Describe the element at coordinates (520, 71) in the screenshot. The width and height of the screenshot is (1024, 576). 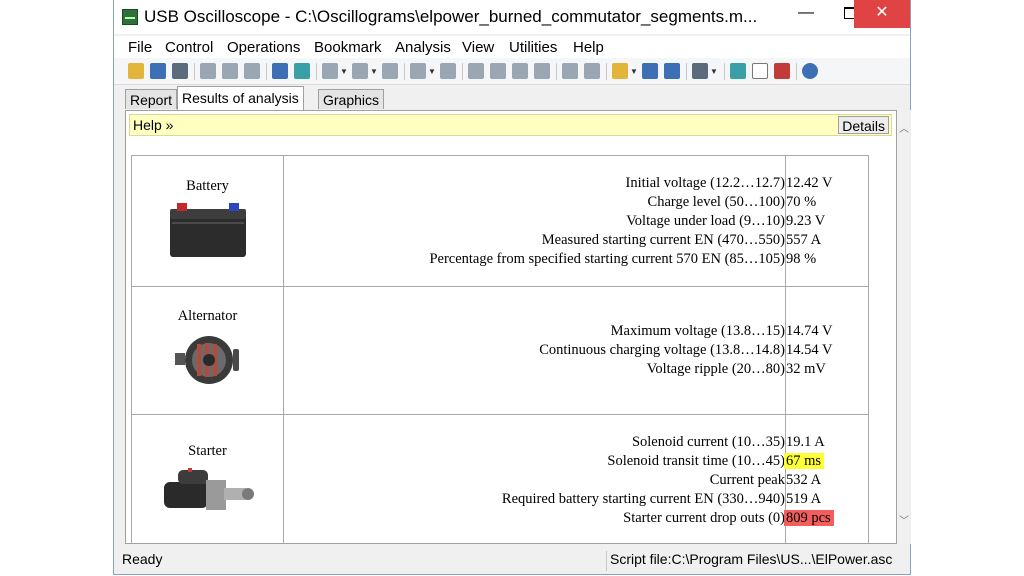
I see `check-double-icon` at that location.